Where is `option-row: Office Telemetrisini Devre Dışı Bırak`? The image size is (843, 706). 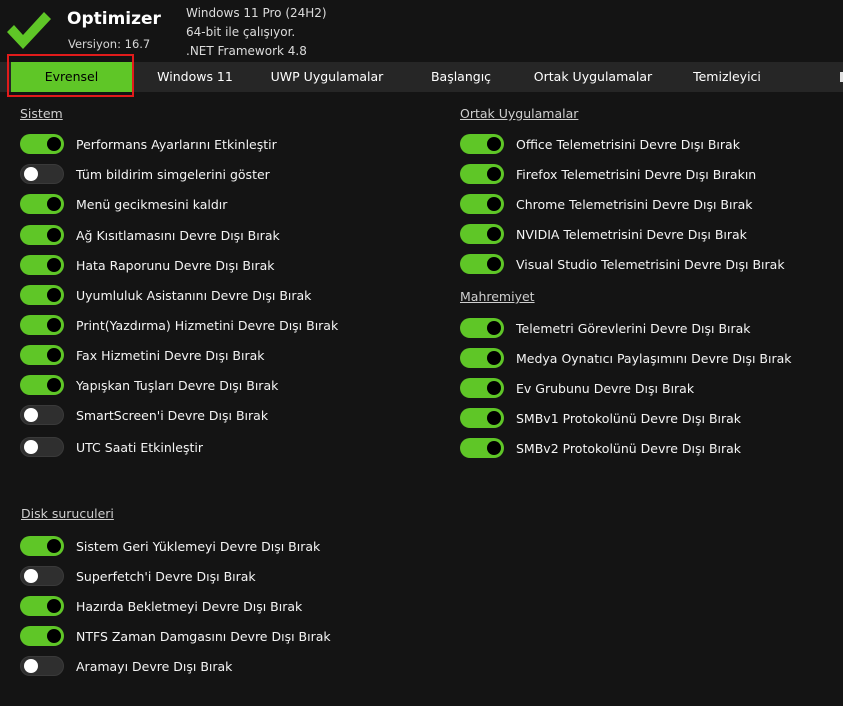 option-row: Office Telemetrisini Devre Dışı Bırak is located at coordinates (600, 144).